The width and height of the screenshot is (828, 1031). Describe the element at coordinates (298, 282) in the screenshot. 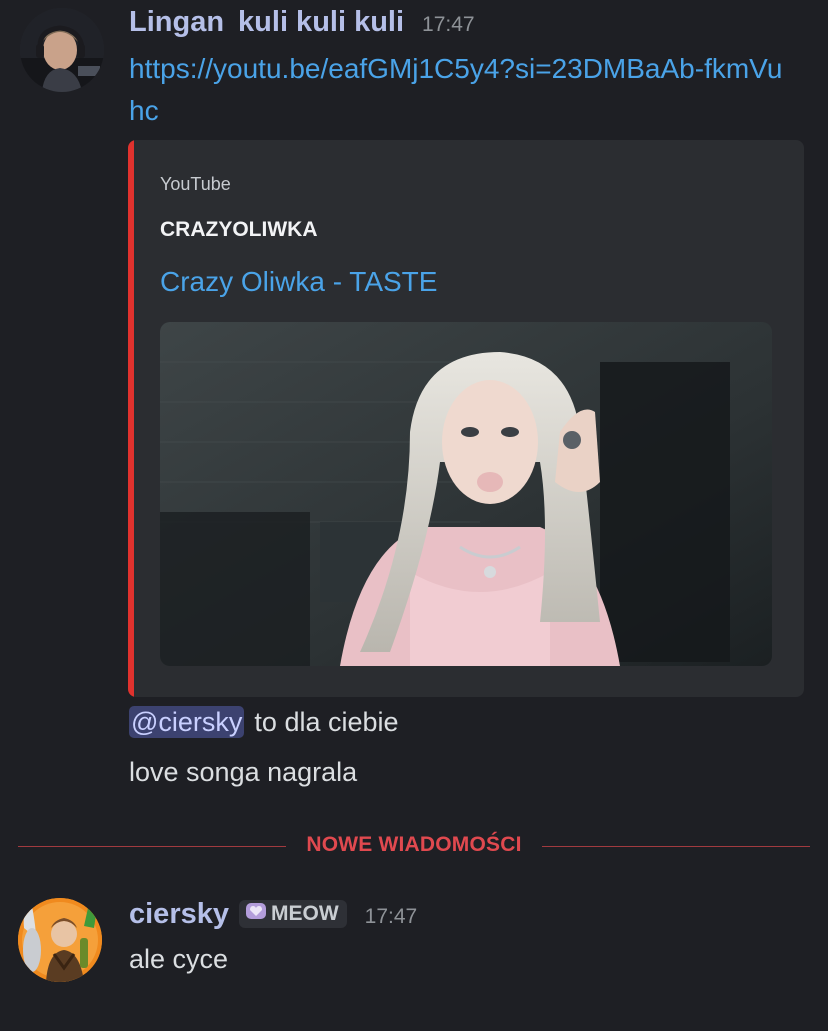

I see `embed-title: Crazy Oliwka - TASTE` at that location.